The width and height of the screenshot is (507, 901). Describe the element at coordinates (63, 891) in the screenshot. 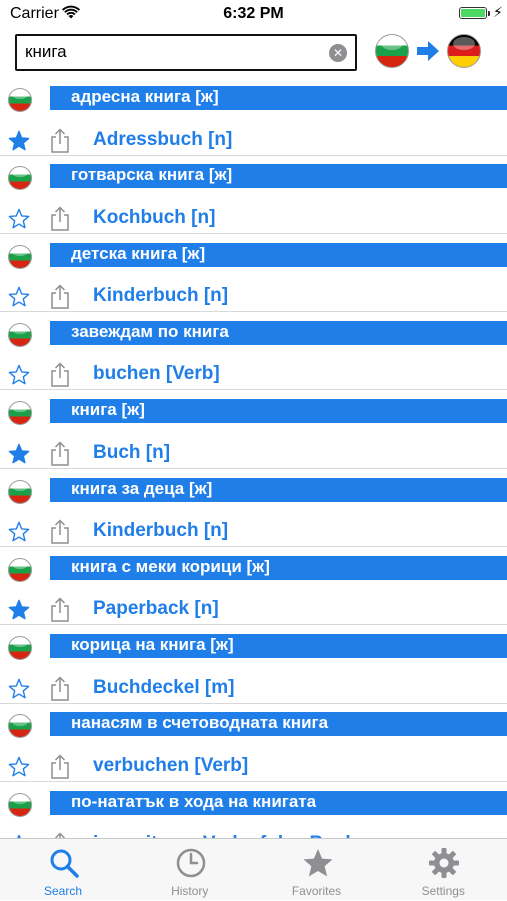

I see `tab-label: Search` at that location.